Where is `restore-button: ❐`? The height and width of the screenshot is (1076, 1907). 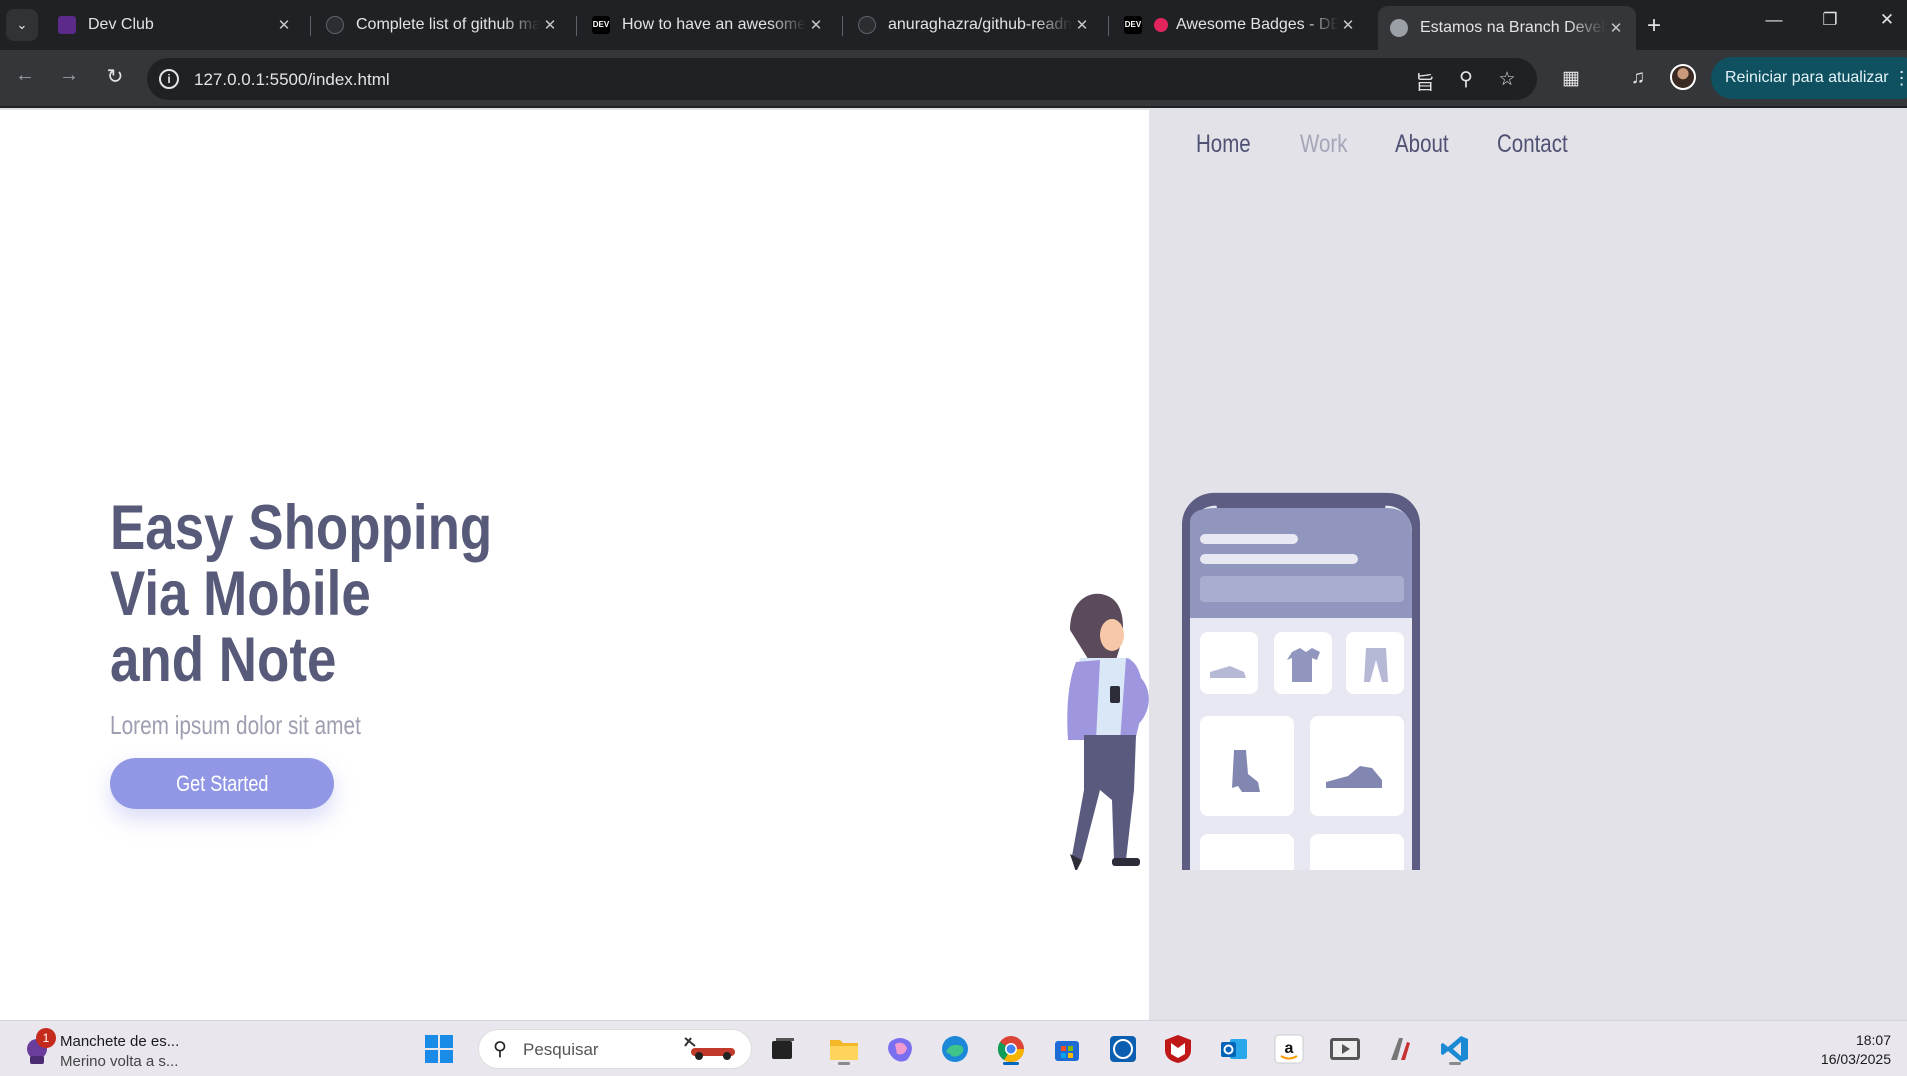 restore-button: ❐ is located at coordinates (1830, 20).